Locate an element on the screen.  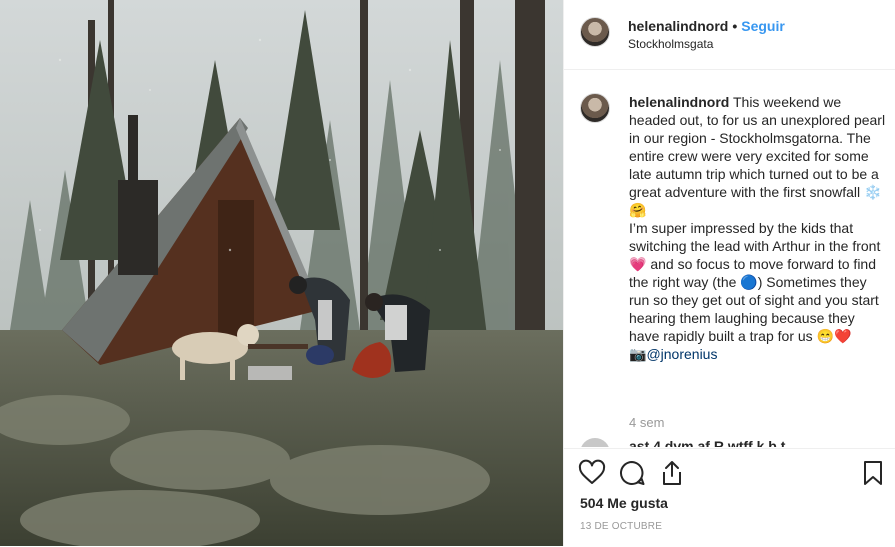
comment-text: ast.4.dvm.af.R.wtff.k.b.t is located at coordinates (707, 442).